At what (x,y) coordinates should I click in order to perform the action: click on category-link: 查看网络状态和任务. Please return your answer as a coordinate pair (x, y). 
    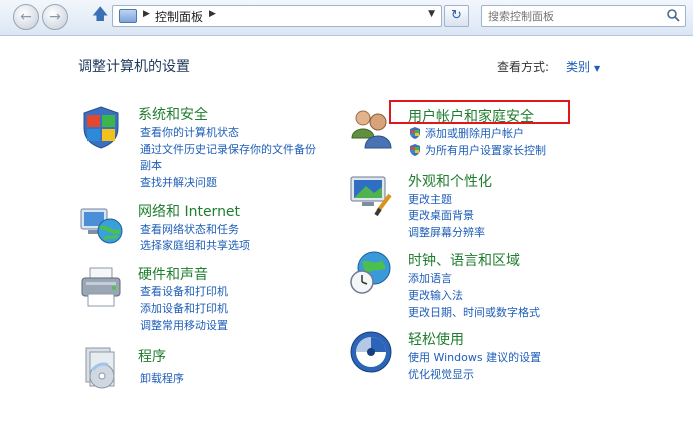
    Looking at the image, I should click on (189, 229).